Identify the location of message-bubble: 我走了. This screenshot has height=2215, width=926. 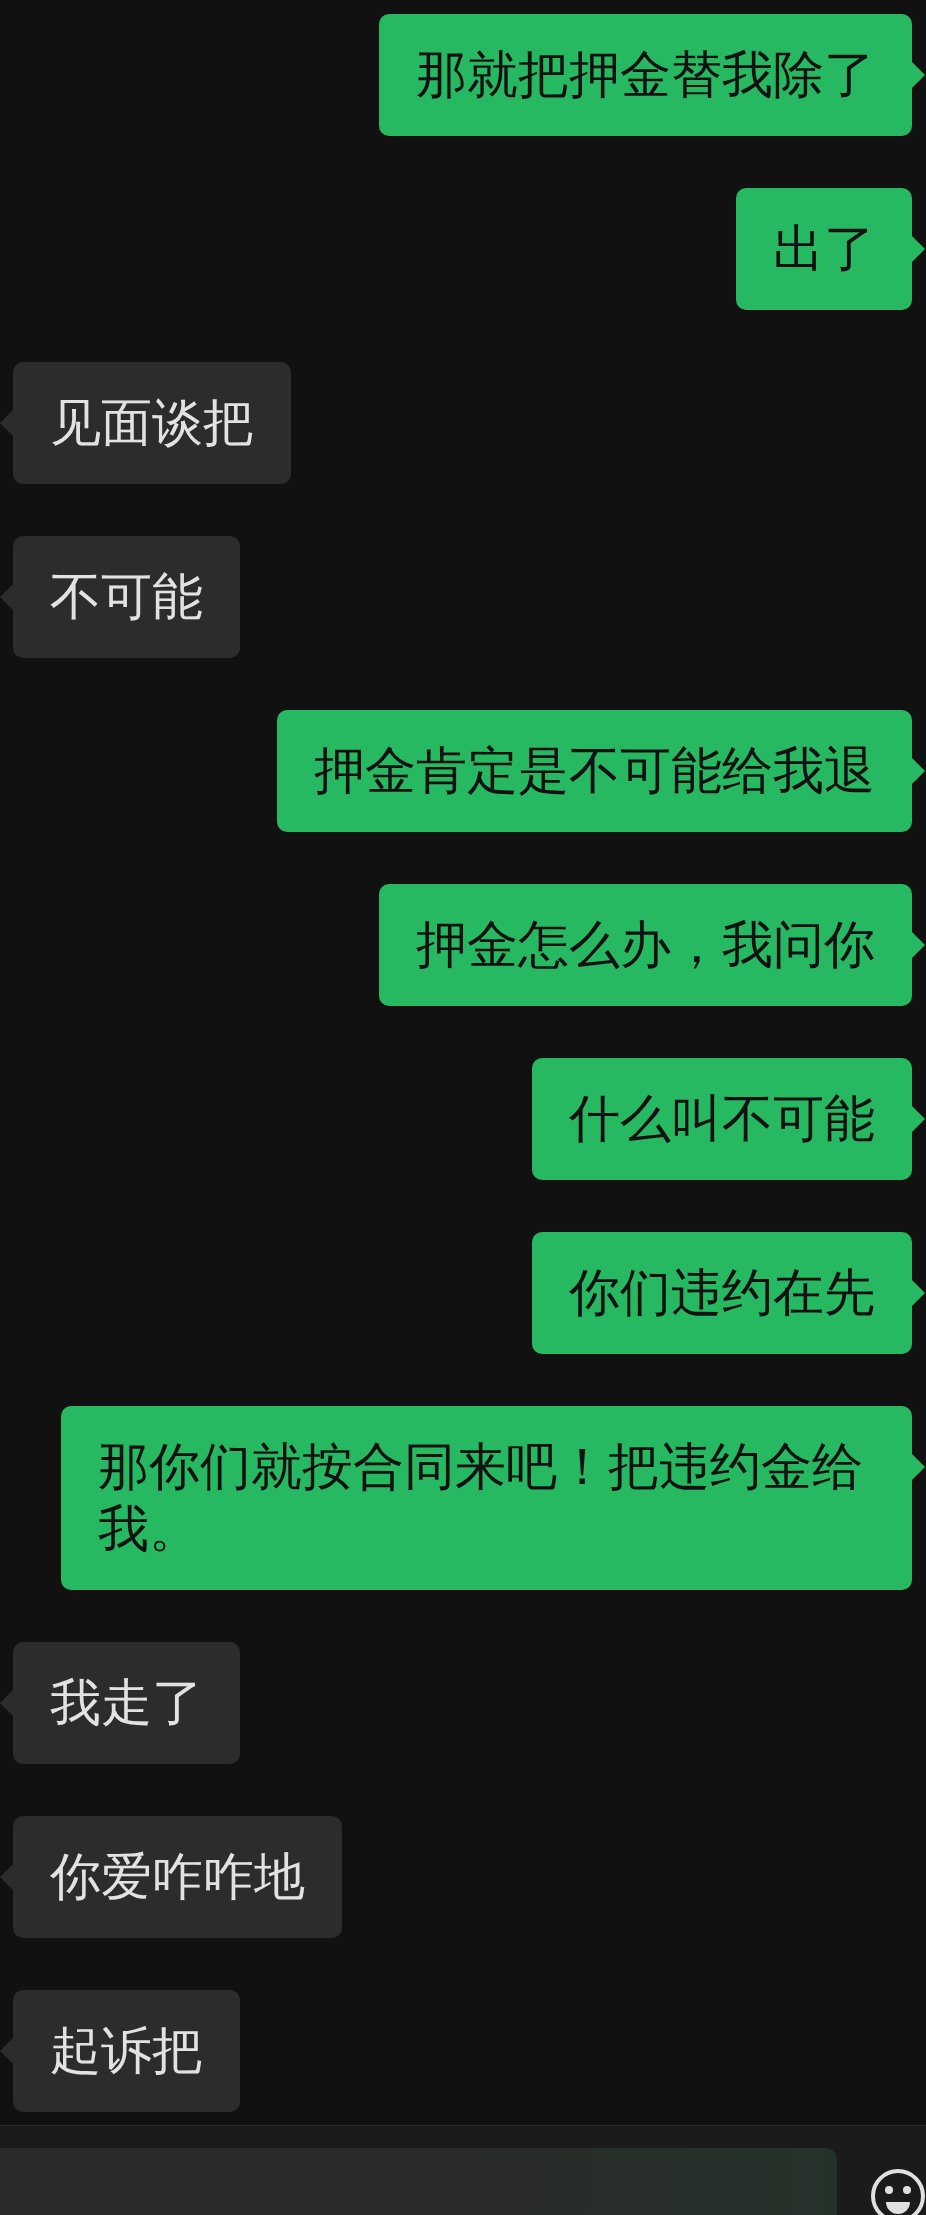
(126, 1703).